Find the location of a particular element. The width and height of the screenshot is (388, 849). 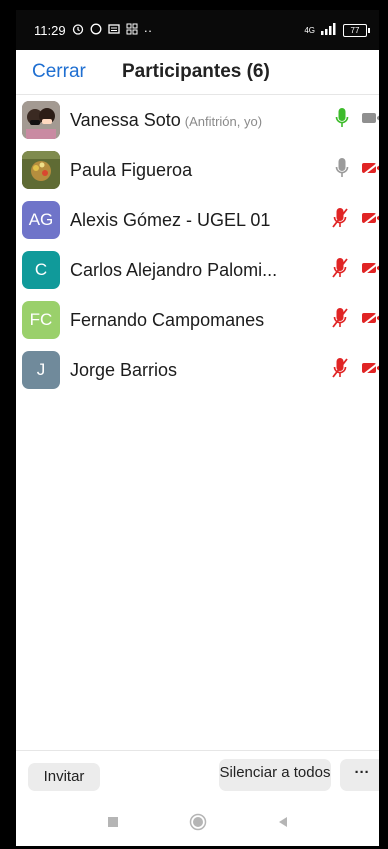

more-options-button: ··· is located at coordinates (359, 775).